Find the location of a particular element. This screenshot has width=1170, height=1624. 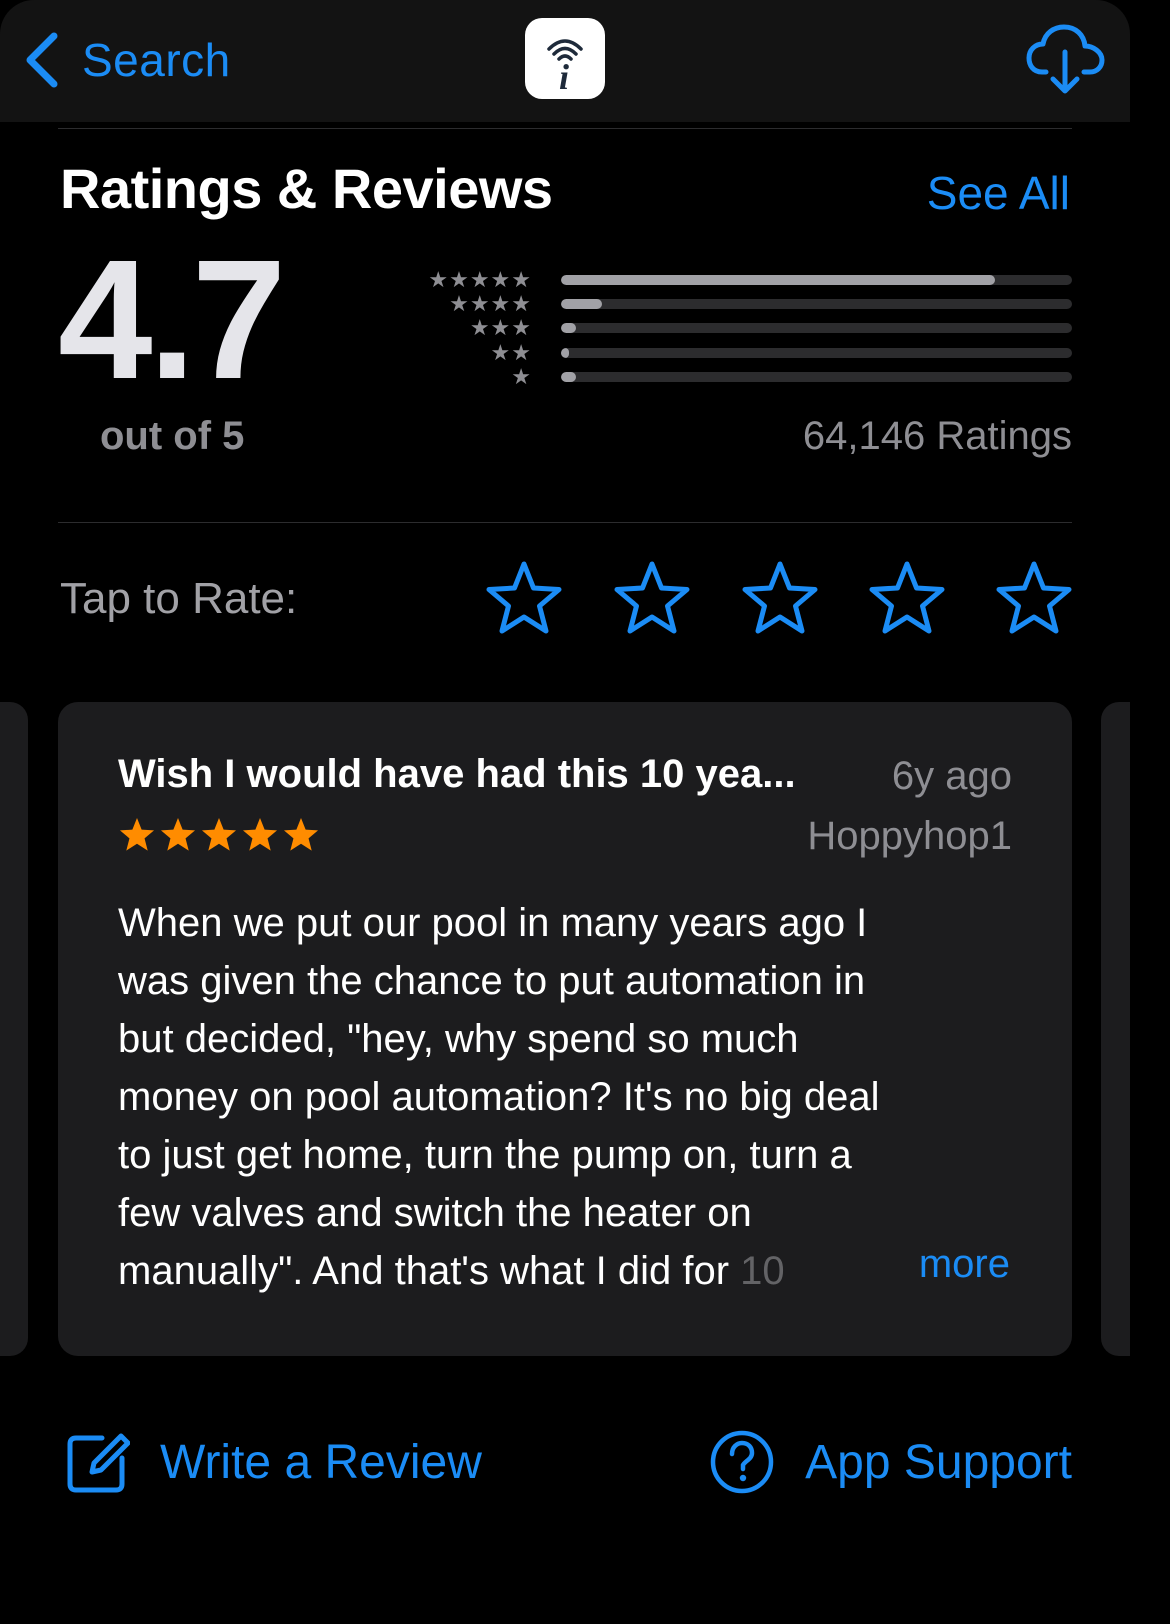

question-circle-icon is located at coordinates (742, 1462).